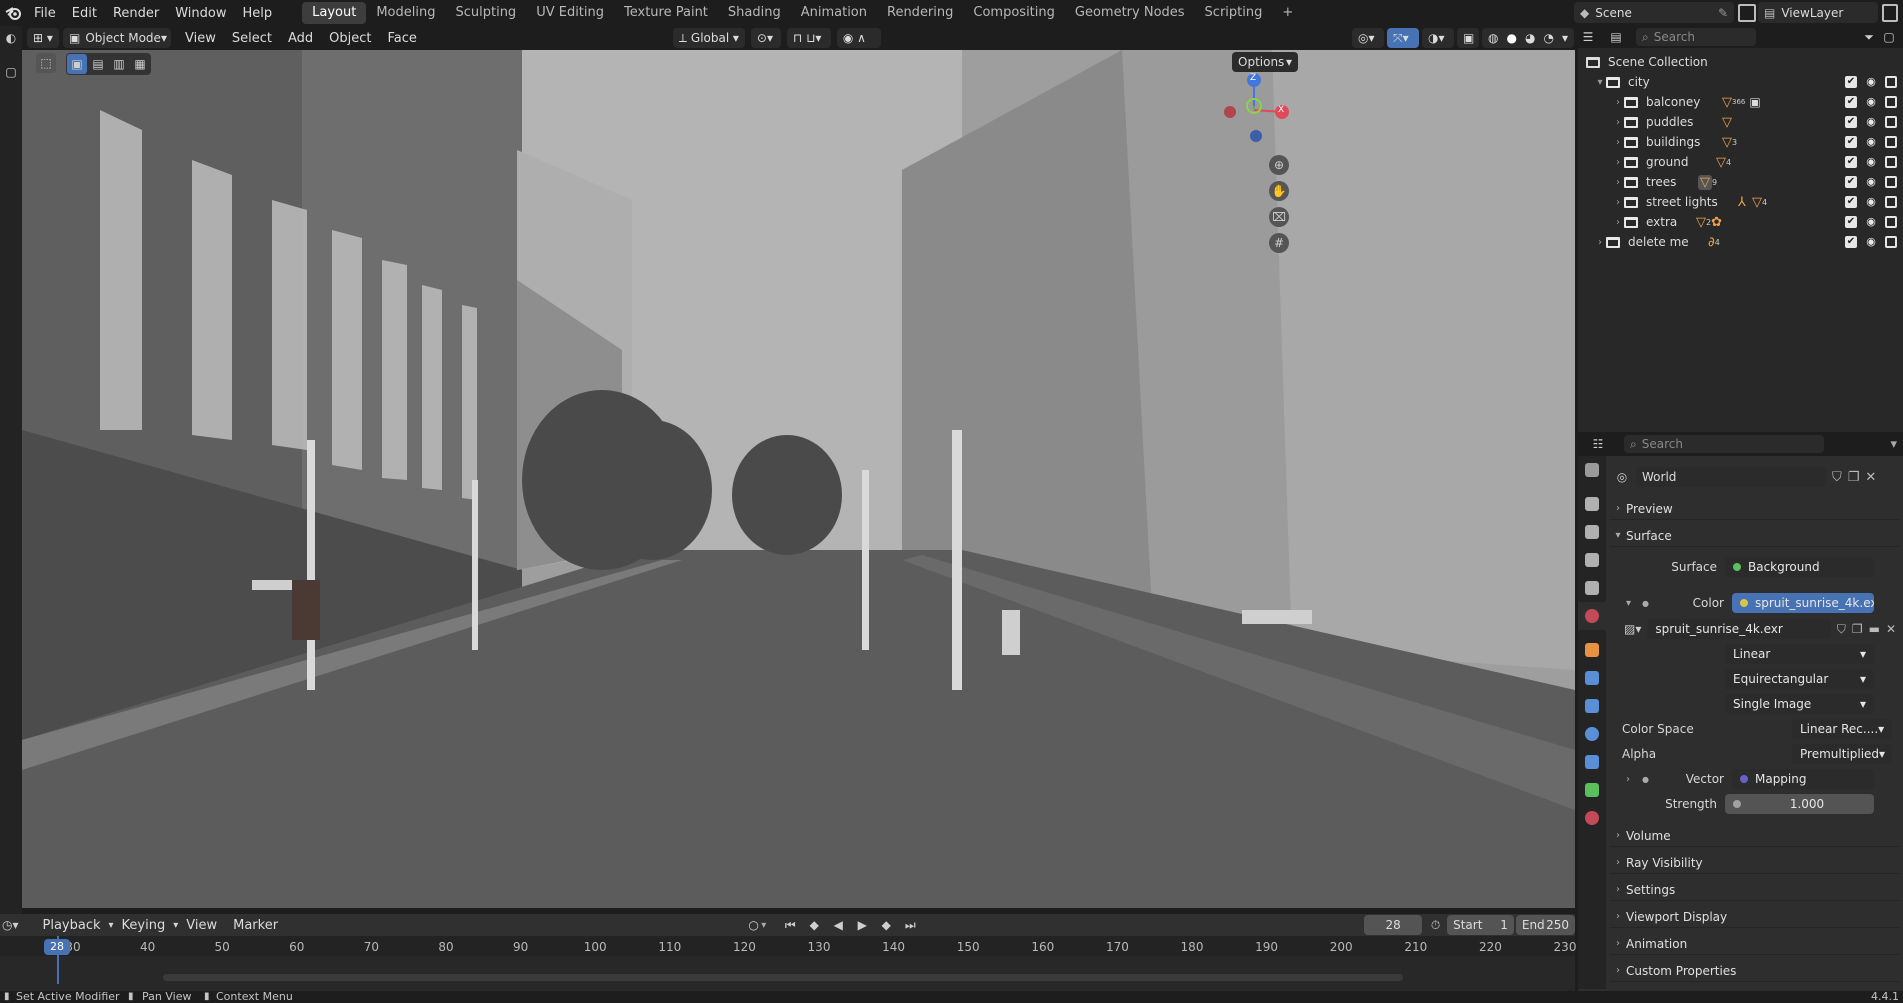 This screenshot has height=1003, width=1903. Describe the element at coordinates (753, 925) in the screenshot. I see `record-icon: ○` at that location.